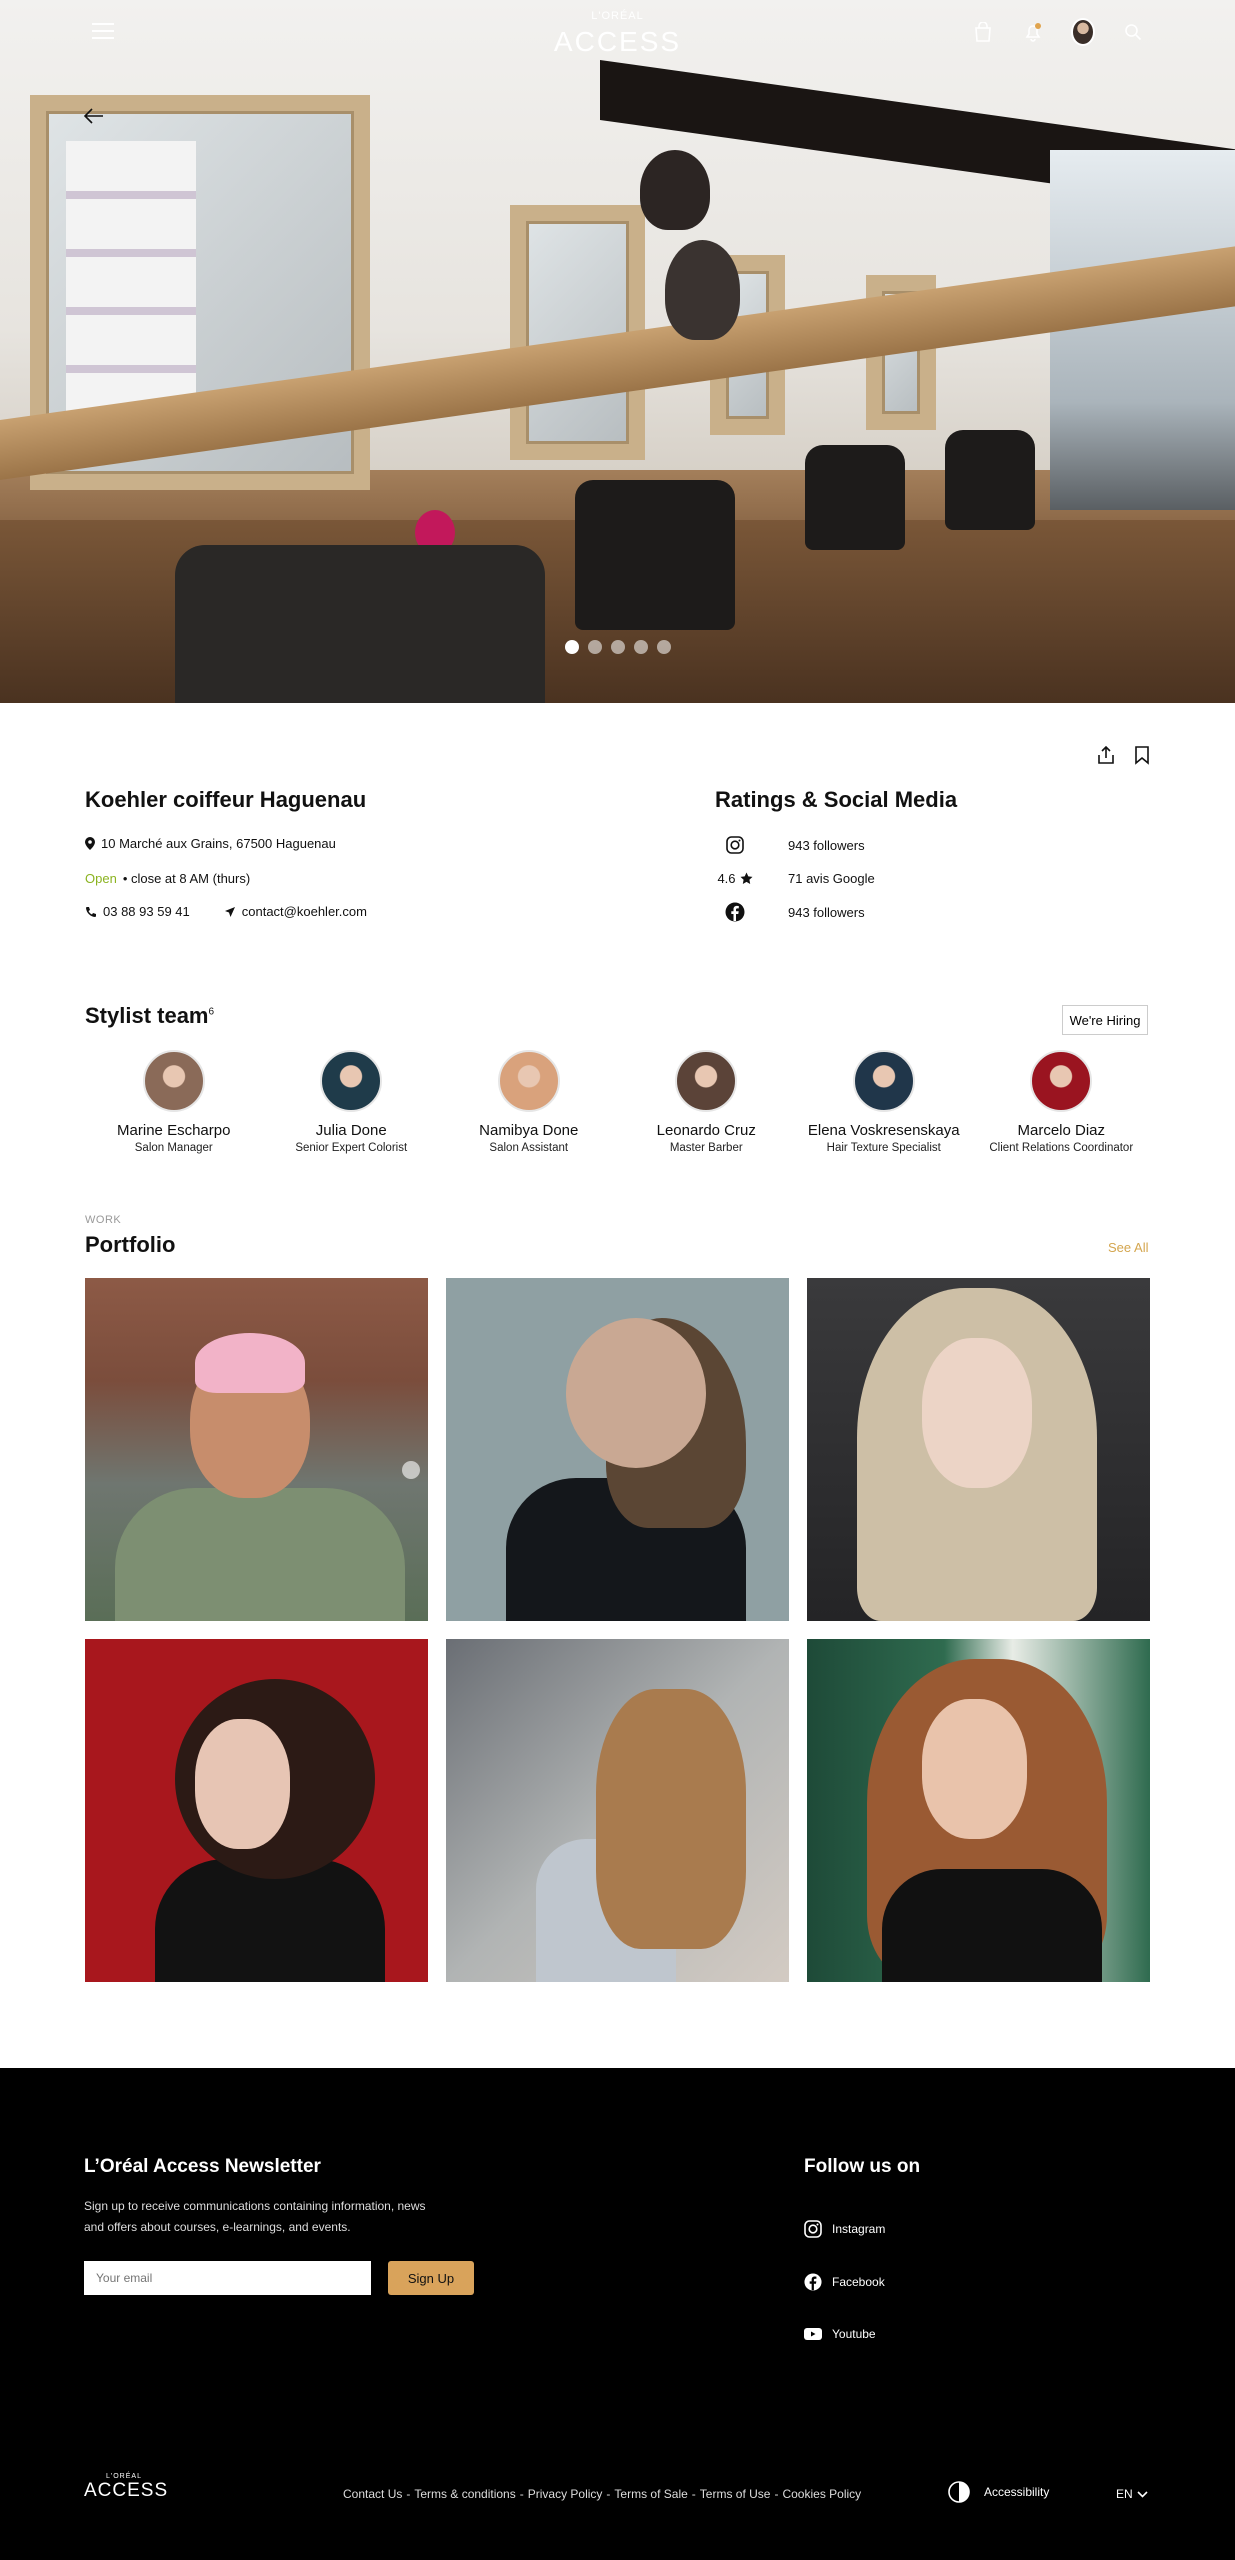 This screenshot has width=1235, height=2560. I want to click on stylist-count: 6, so click(211, 1012).